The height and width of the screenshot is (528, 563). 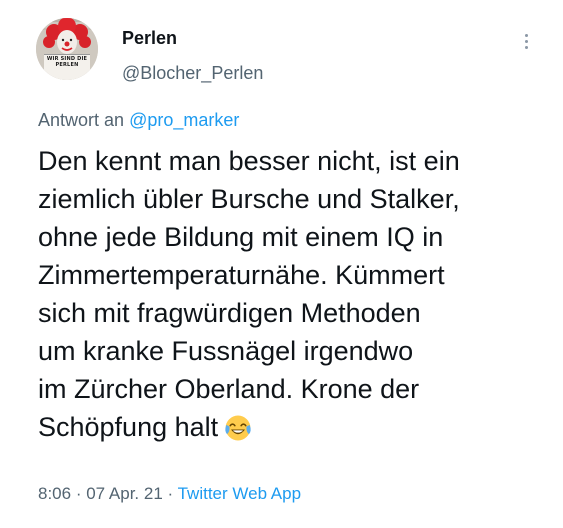 I want to click on face-with-tears-of-joy-icon, so click(x=238, y=428).